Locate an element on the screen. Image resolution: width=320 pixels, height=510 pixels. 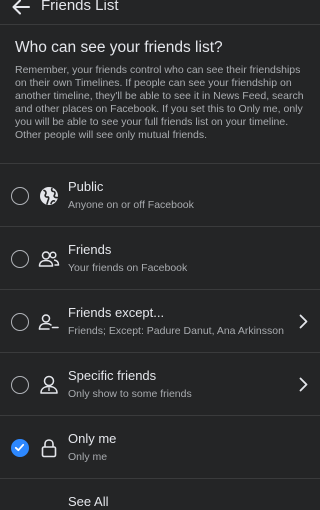
top-bar: Friends List is located at coordinates (160, 11).